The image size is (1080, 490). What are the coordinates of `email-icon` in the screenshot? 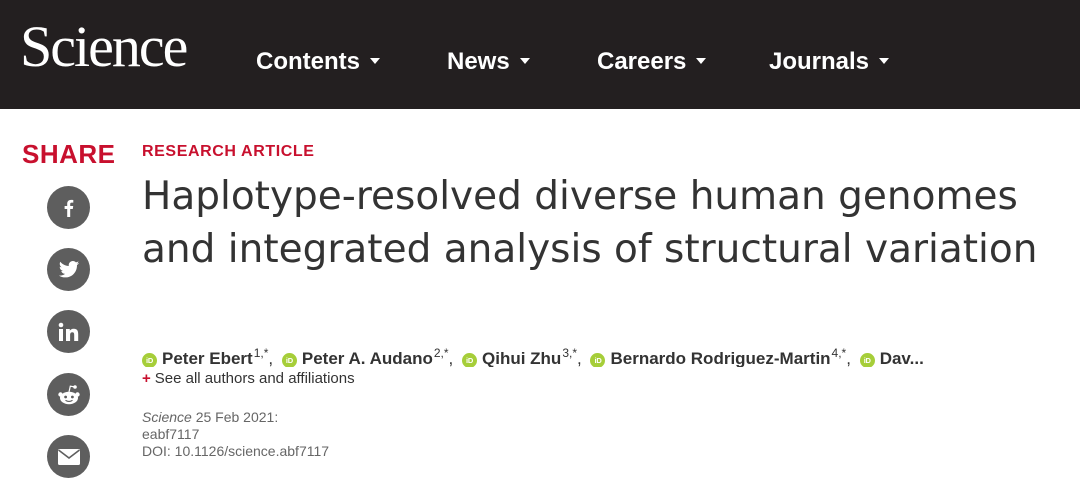 It's located at (68, 456).